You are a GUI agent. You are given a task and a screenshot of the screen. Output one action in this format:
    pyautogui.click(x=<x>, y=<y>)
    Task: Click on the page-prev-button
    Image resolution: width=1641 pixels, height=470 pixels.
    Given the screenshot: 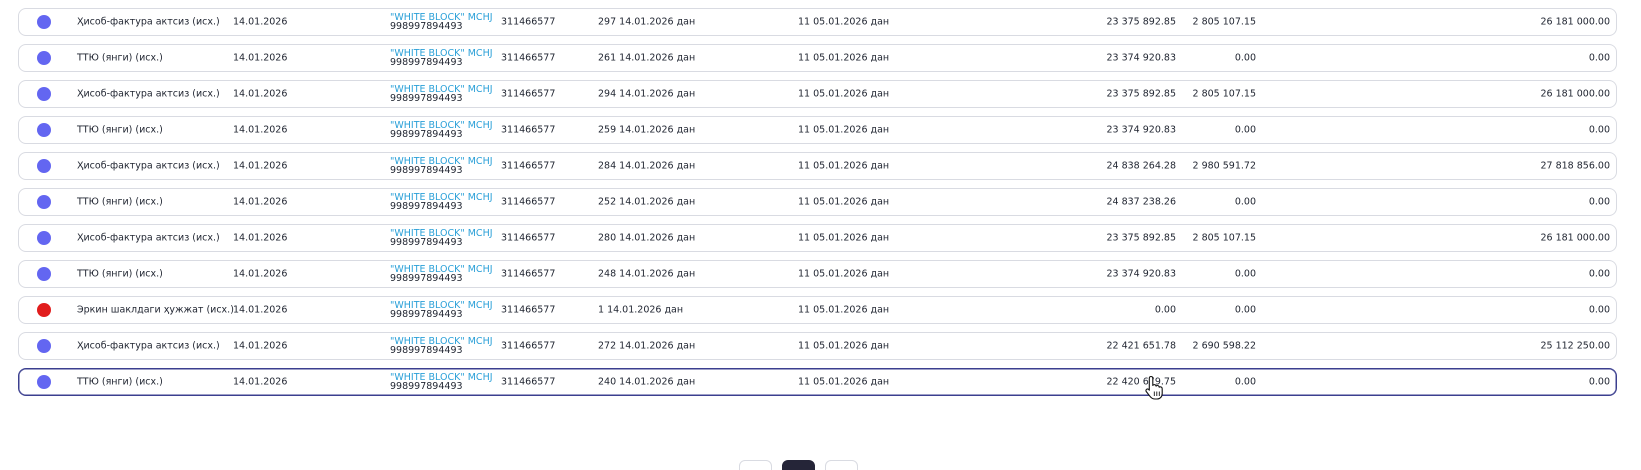 What is the action you would take?
    pyautogui.click(x=755, y=465)
    